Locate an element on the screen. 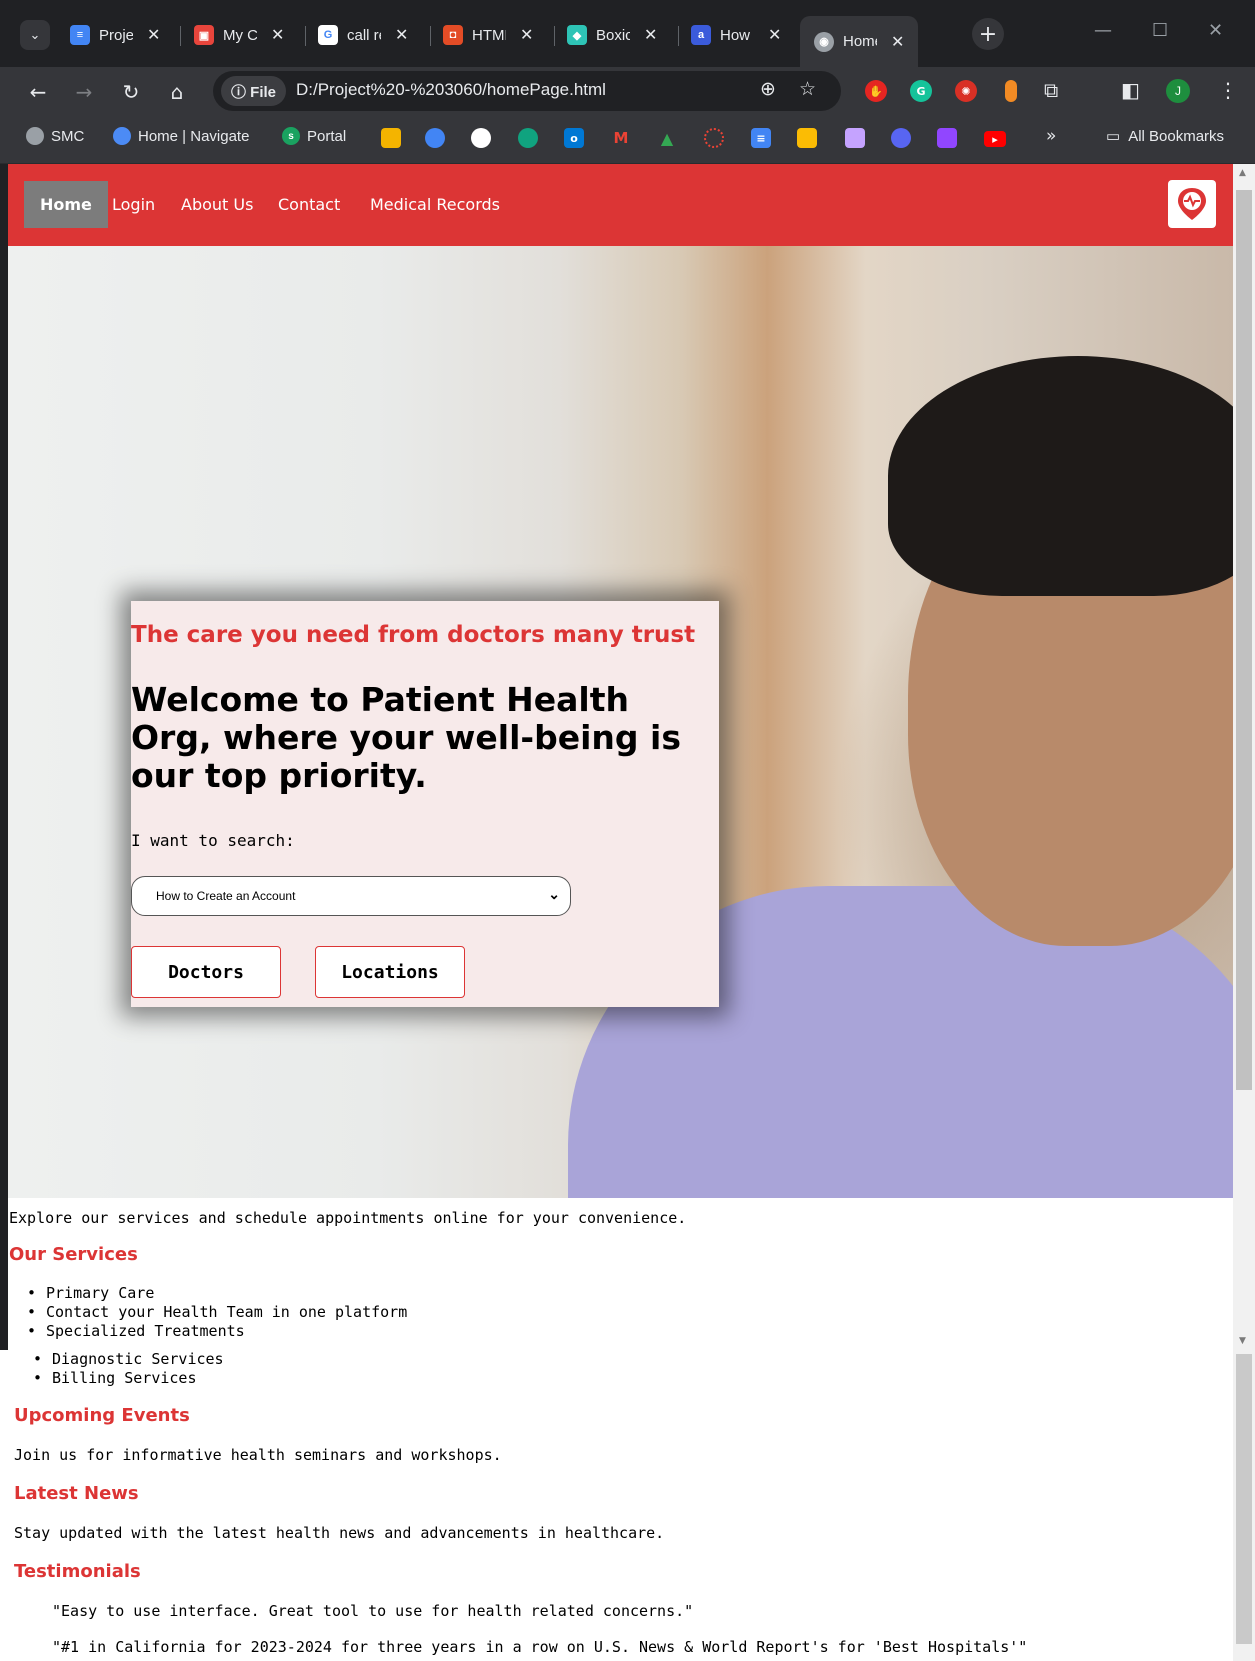 This screenshot has height=1661, width=1255. bookmark-home-navigate: Home | Navigate is located at coordinates (181, 136).